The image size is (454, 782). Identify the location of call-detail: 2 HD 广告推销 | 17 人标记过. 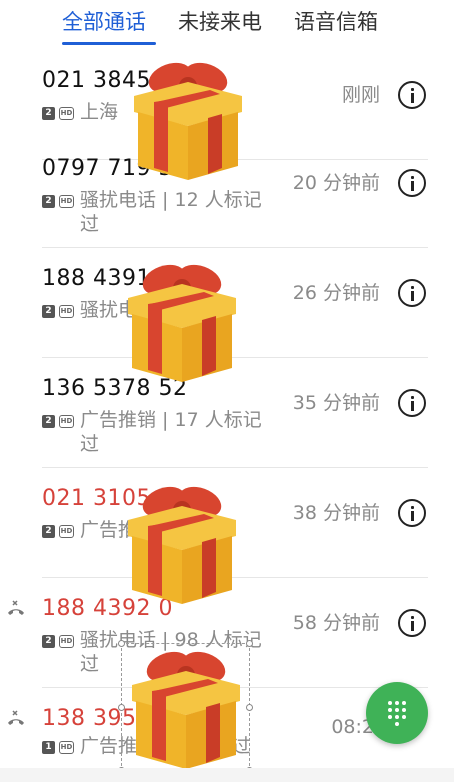
(159, 432).